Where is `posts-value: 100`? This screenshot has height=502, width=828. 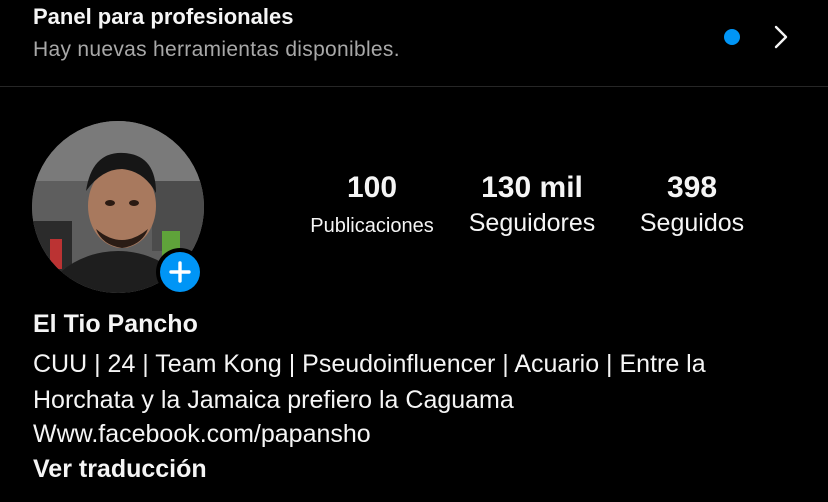 posts-value: 100 is located at coordinates (372, 187).